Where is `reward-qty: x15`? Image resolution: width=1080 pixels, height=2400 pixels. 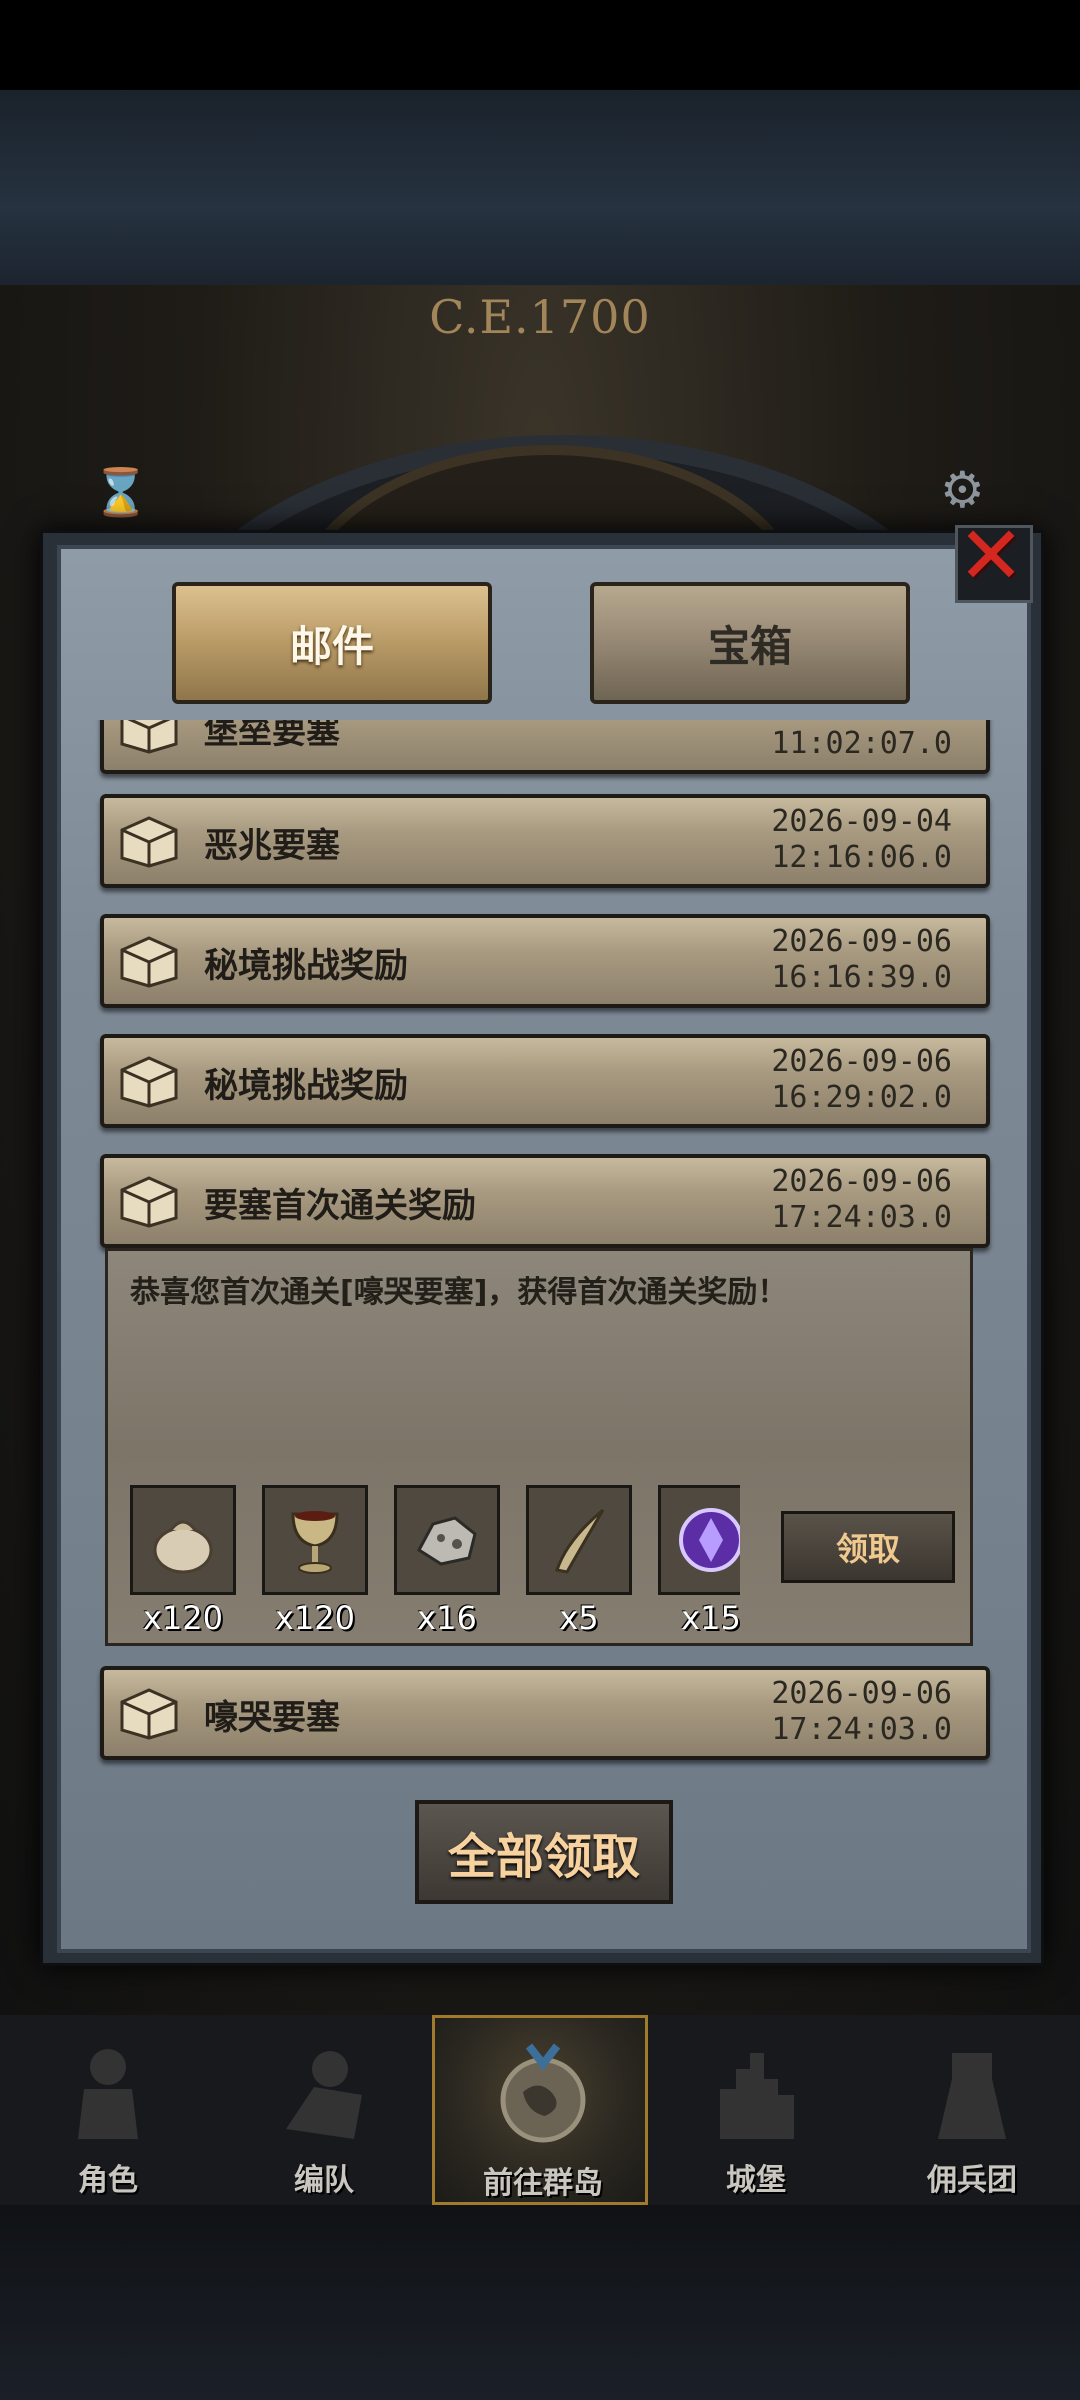 reward-qty: x15 is located at coordinates (710, 1617).